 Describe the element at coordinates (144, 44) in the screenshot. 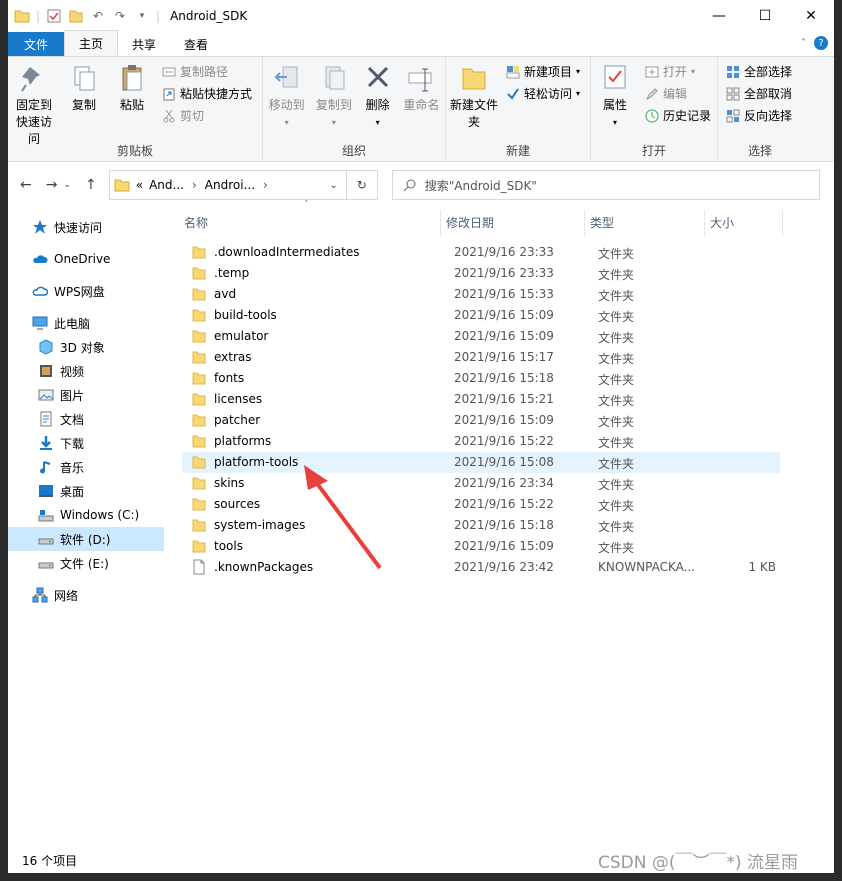

I see `tab-share: 共享` at that location.